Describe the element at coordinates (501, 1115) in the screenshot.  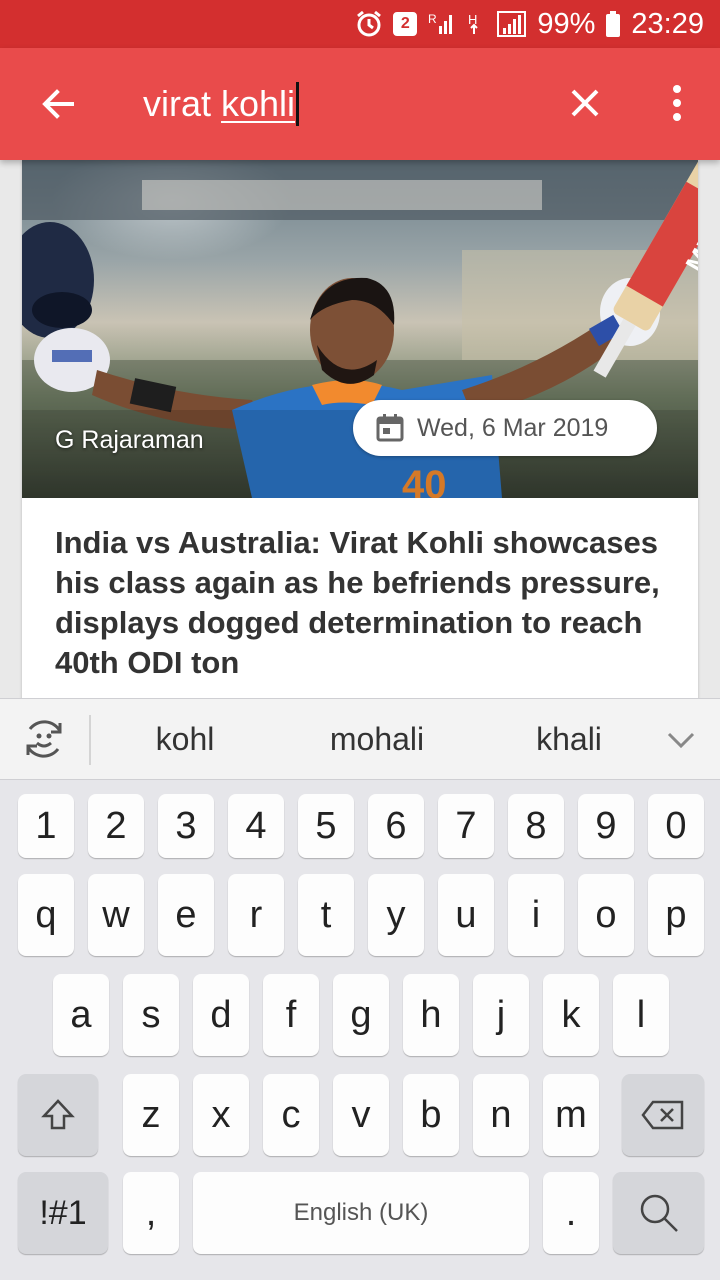
I see `key-n: n` at that location.